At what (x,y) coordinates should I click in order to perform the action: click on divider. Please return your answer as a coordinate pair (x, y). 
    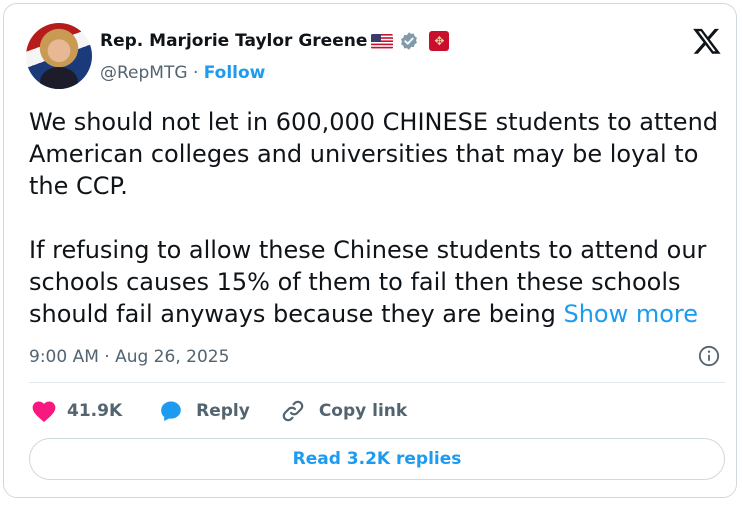
    Looking at the image, I should click on (377, 382).